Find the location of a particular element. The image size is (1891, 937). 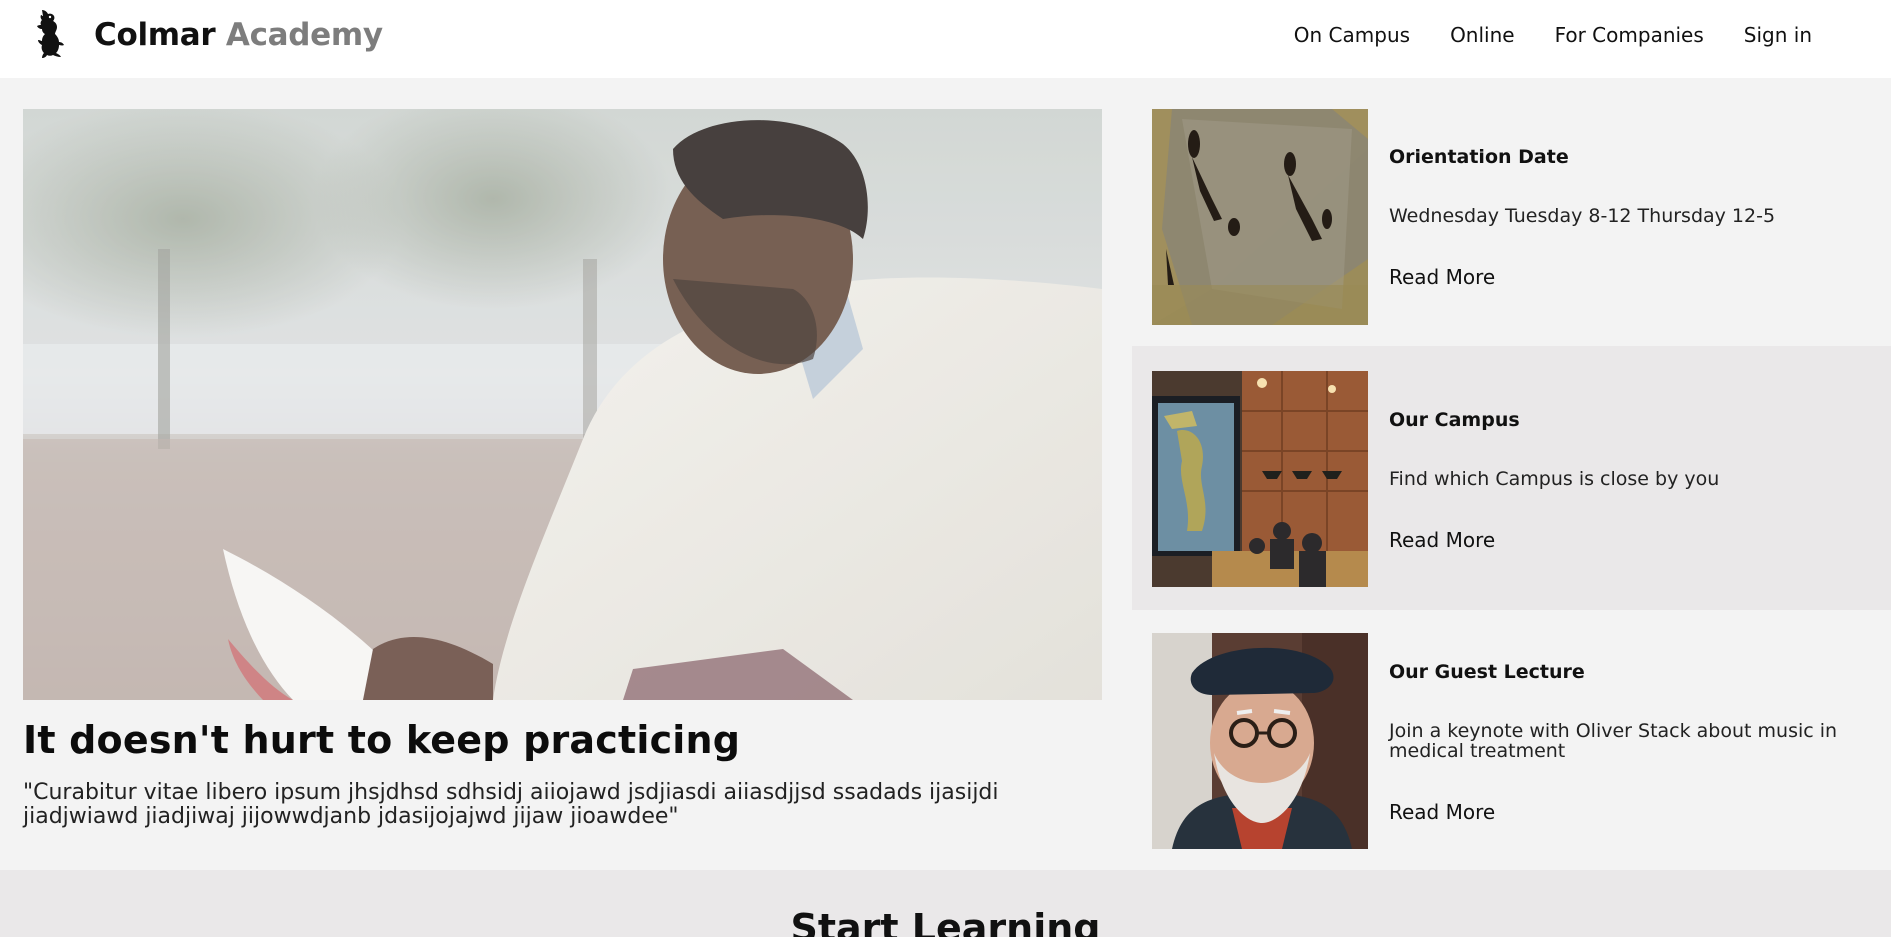

people-shadows-photo is located at coordinates (1260, 217).